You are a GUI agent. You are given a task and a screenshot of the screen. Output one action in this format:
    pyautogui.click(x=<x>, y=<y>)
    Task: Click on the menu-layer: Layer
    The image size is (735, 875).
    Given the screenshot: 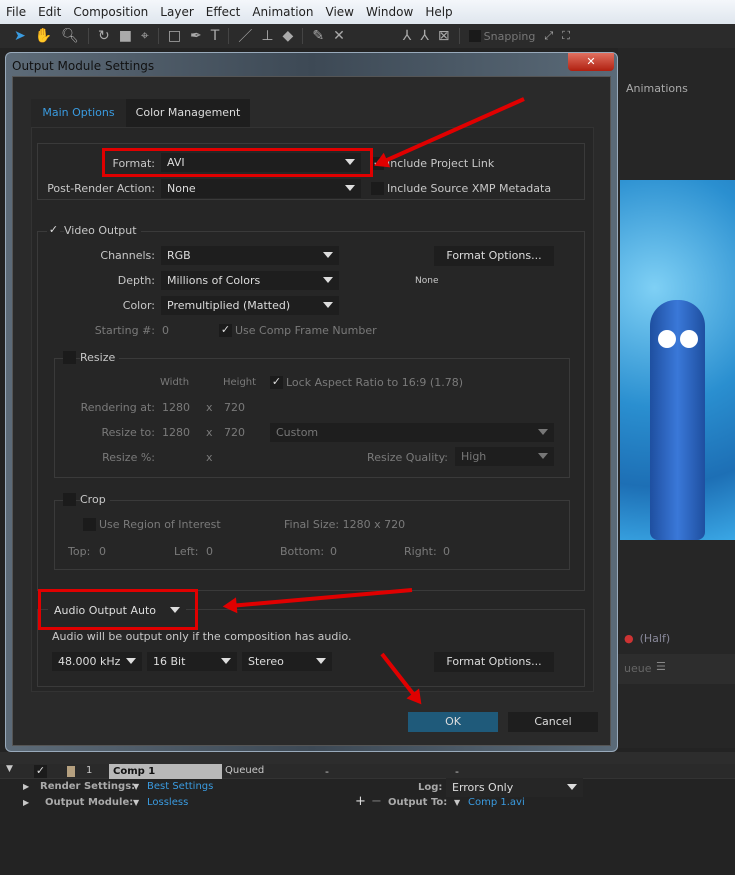 What is the action you would take?
    pyautogui.click(x=176, y=12)
    